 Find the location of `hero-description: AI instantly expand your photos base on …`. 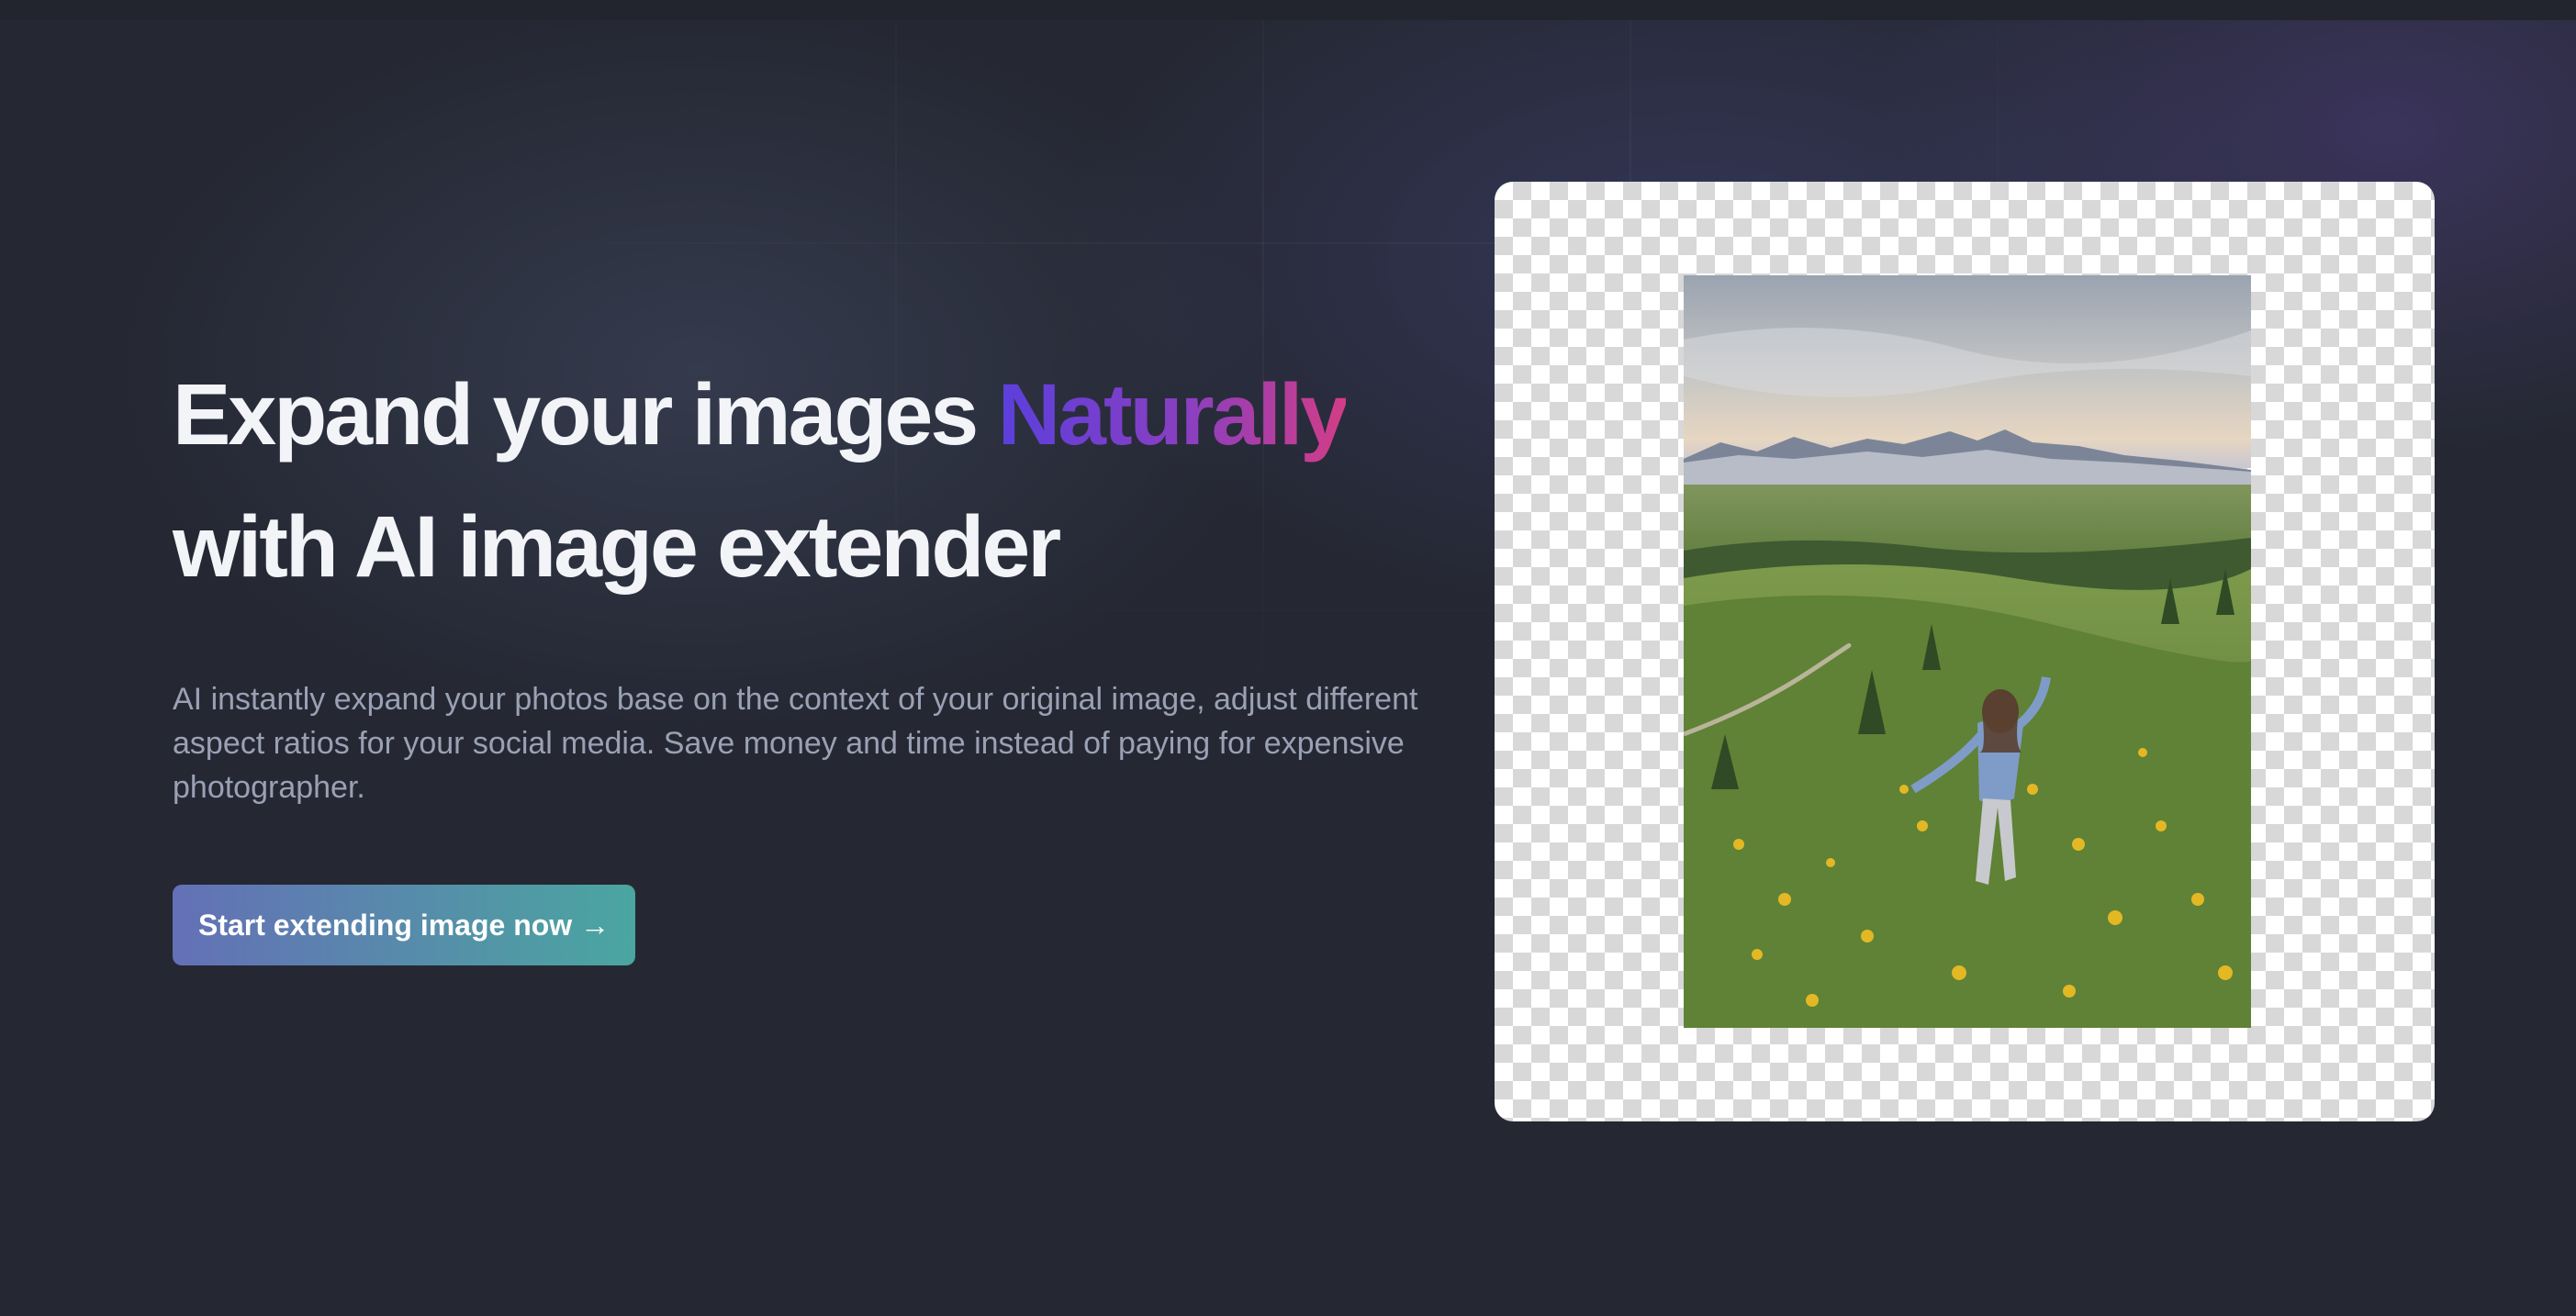

hero-description: AI instantly expand your photos base on … is located at coordinates (795, 743).